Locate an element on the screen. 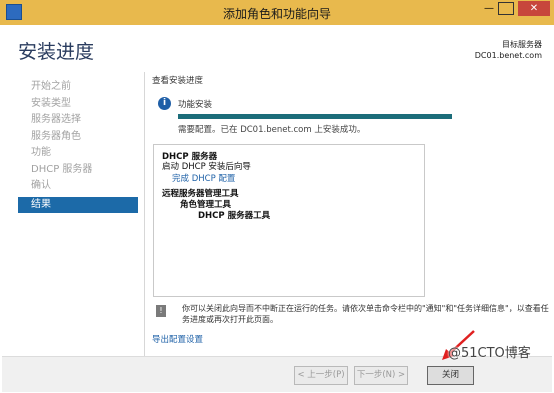 The width and height of the screenshot is (554, 393). progress-fill is located at coordinates (315, 116).